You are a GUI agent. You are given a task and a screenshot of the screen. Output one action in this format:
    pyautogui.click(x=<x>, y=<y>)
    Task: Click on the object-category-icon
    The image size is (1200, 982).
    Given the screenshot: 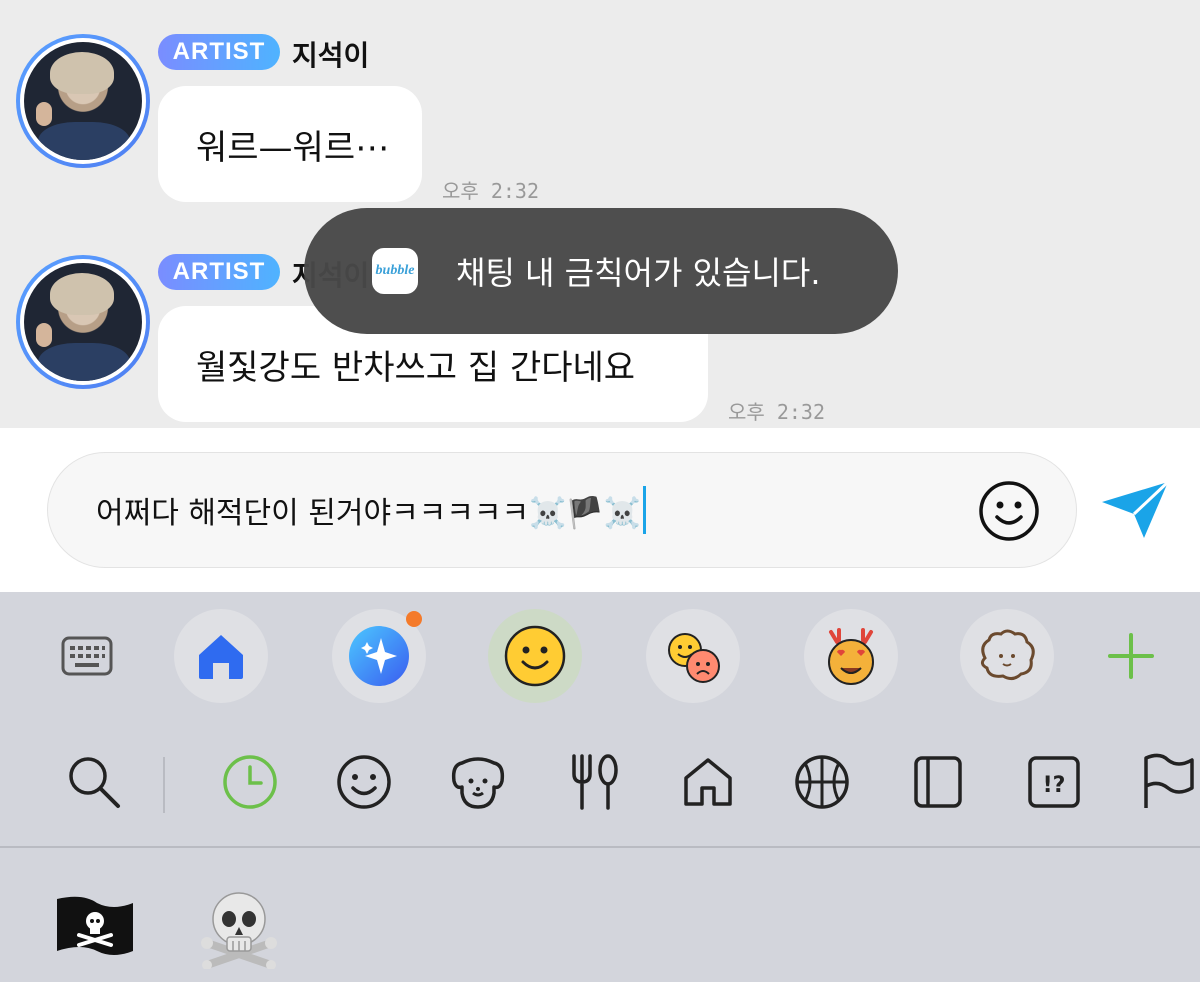 What is the action you would take?
    pyautogui.click(x=938, y=782)
    